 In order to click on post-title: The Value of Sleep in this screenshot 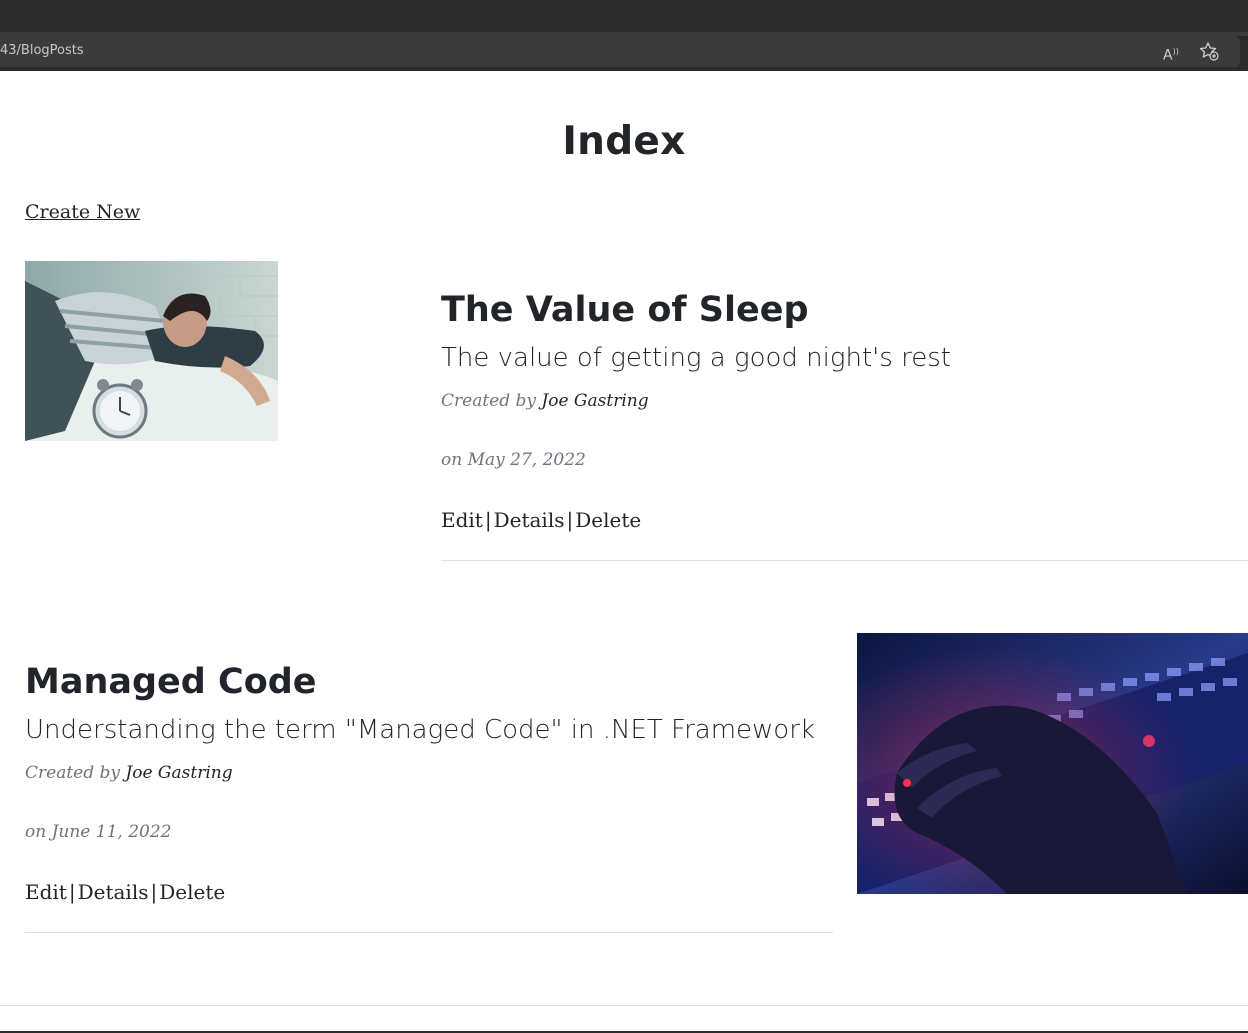, I will do `click(625, 310)`.